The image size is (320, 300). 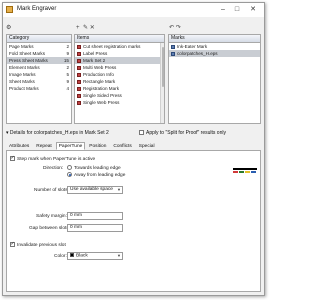 I want to click on direction-illustration, so click(x=245, y=171).